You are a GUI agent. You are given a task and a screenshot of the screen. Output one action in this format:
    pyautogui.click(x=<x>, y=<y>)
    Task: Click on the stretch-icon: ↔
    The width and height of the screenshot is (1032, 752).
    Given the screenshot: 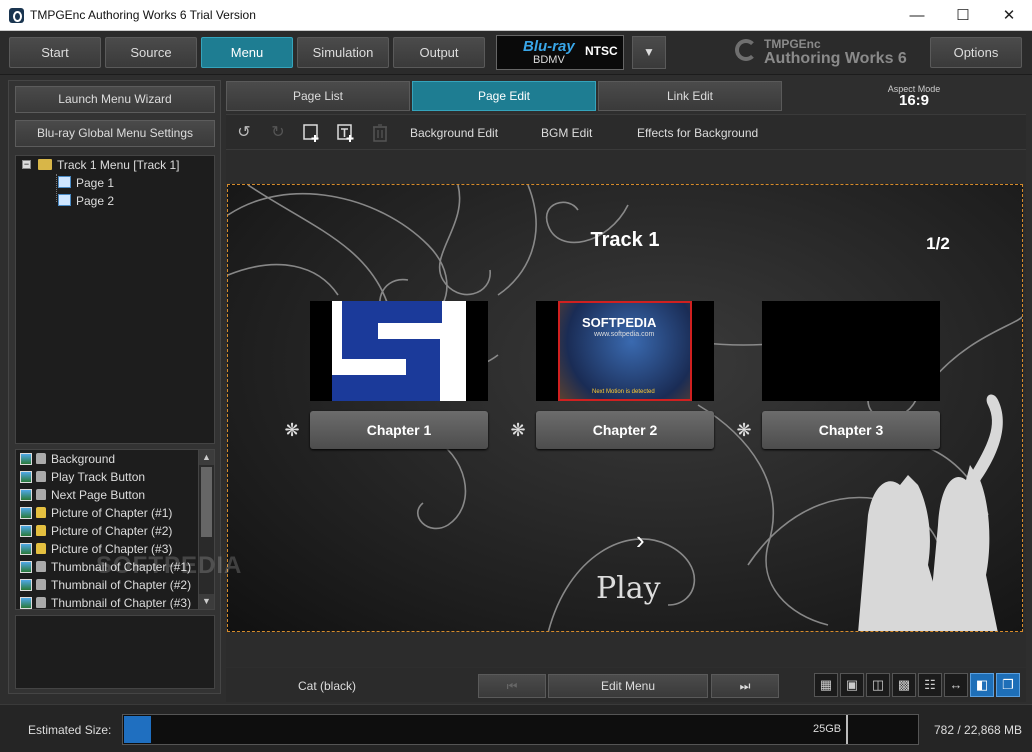 What is the action you would take?
    pyautogui.click(x=956, y=685)
    